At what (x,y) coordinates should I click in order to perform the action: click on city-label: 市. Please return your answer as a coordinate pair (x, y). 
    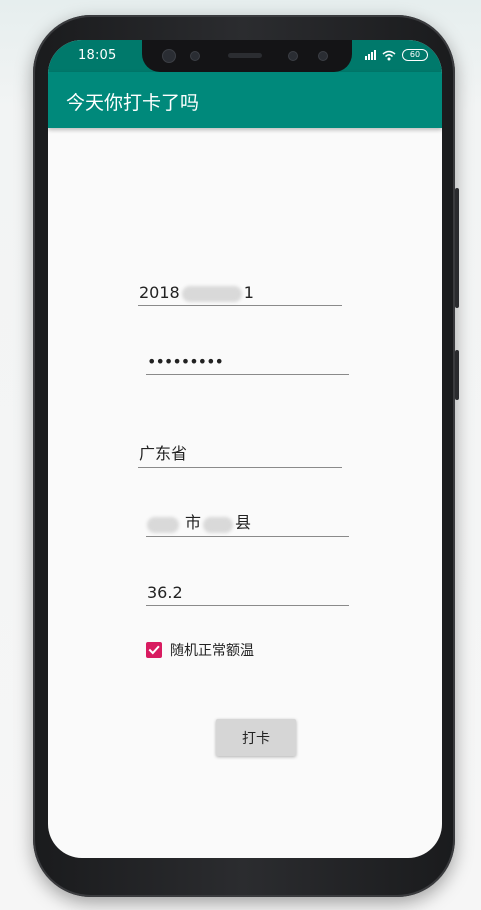
    Looking at the image, I should click on (193, 522).